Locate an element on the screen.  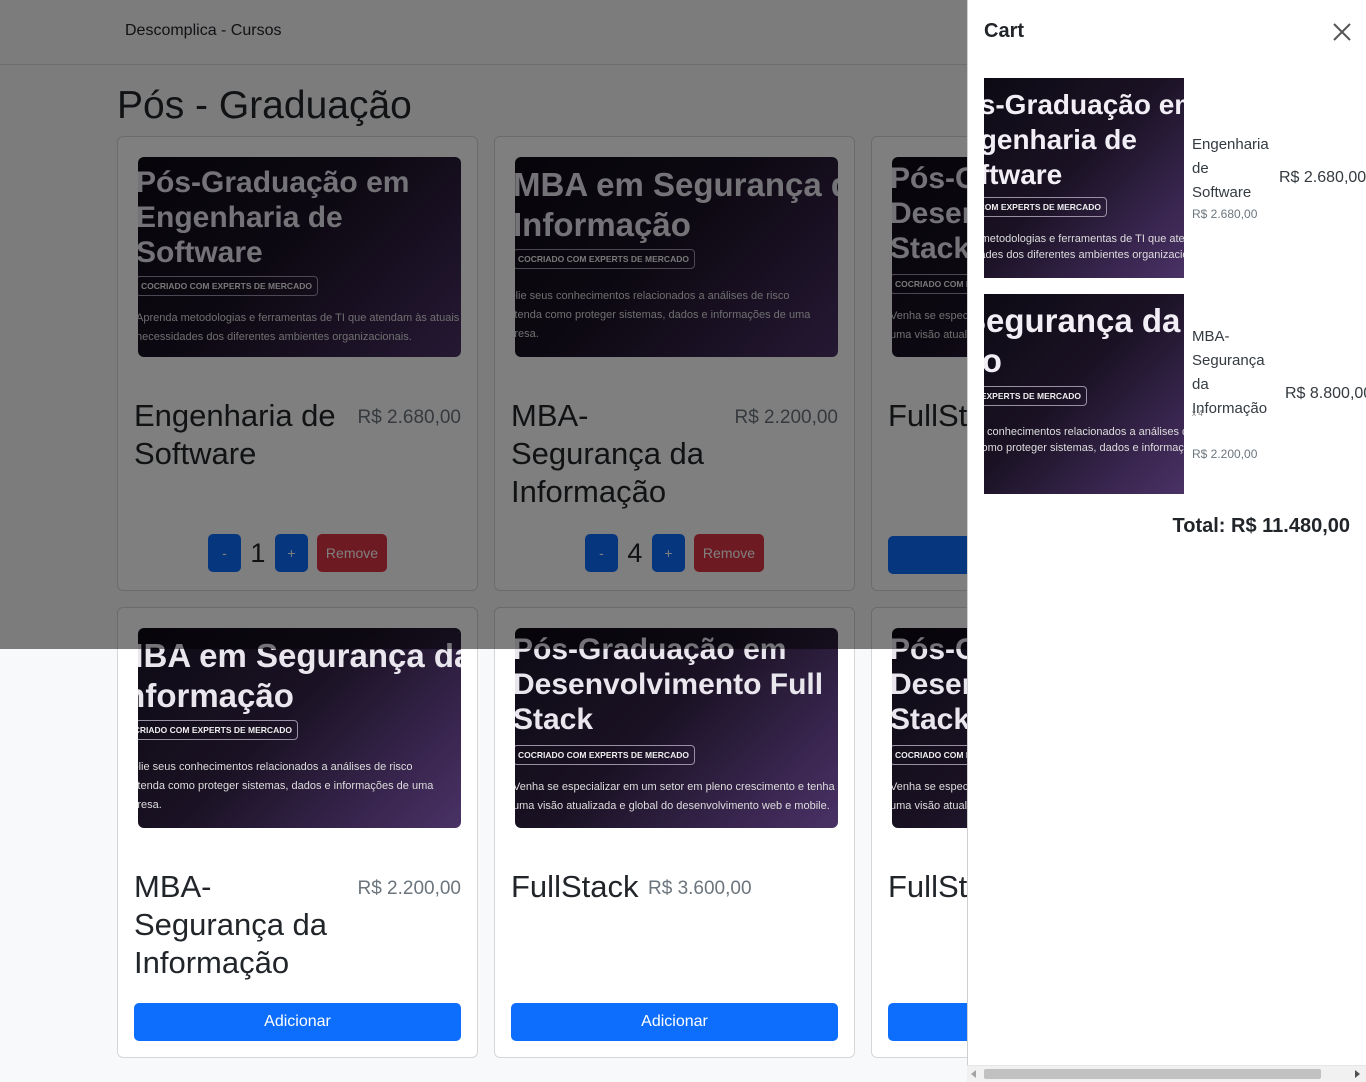
course-title: MBA-Segurança da Informação is located at coordinates (231, 924).